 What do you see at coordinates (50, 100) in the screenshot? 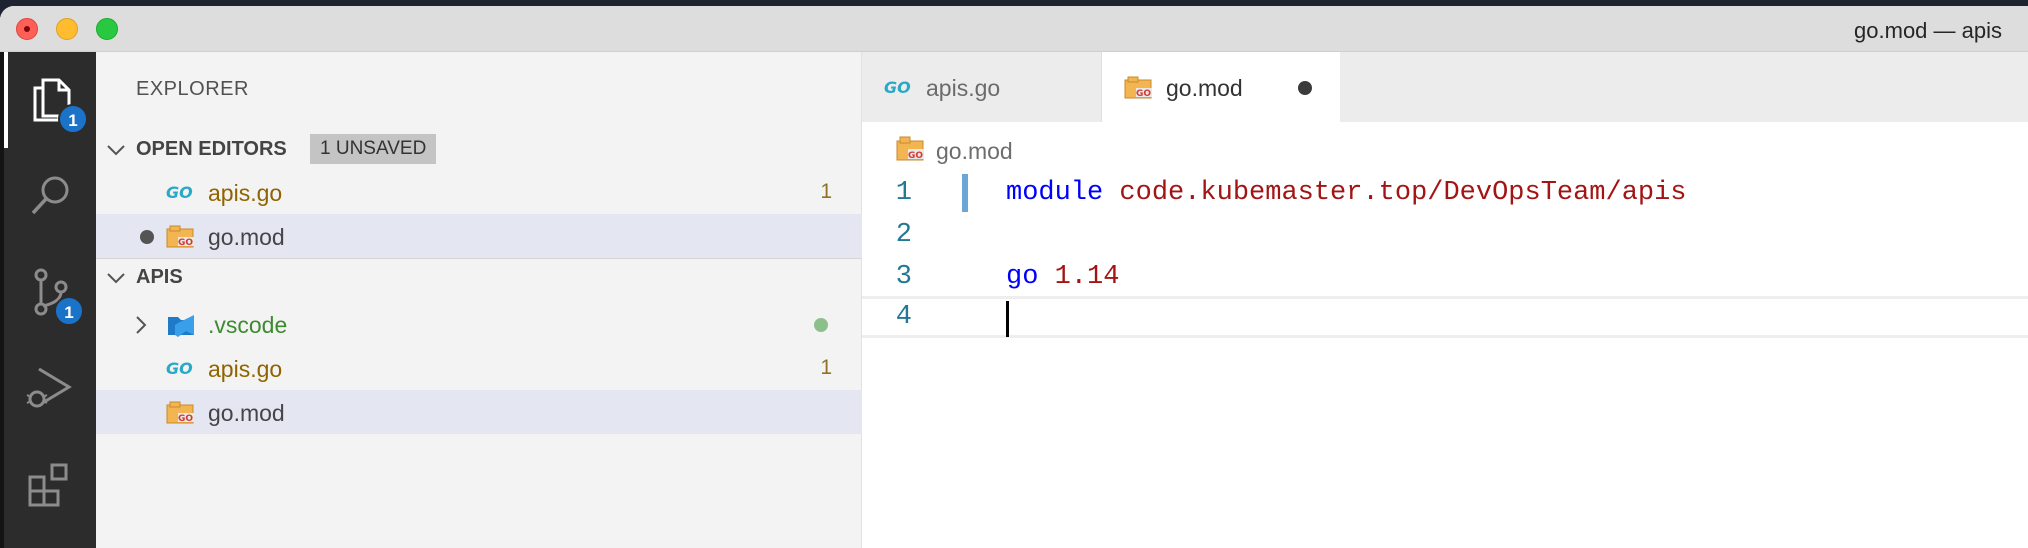
I see `activity-explorer: 1` at bounding box center [50, 100].